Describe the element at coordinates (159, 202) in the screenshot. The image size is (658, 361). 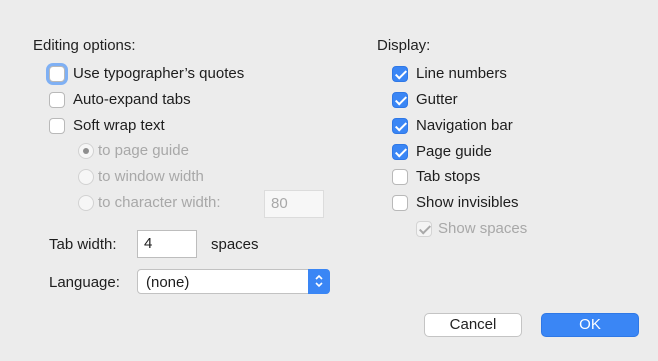
I see `wrap-character-width-label: to character width:` at that location.